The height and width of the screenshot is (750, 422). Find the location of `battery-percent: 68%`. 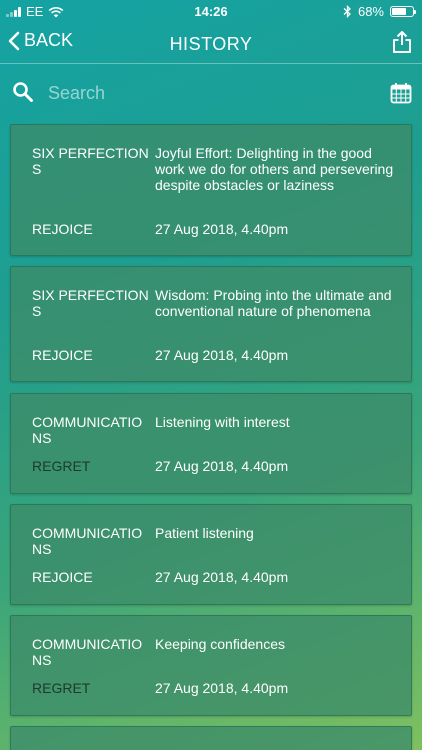

battery-percent: 68% is located at coordinates (370, 11).